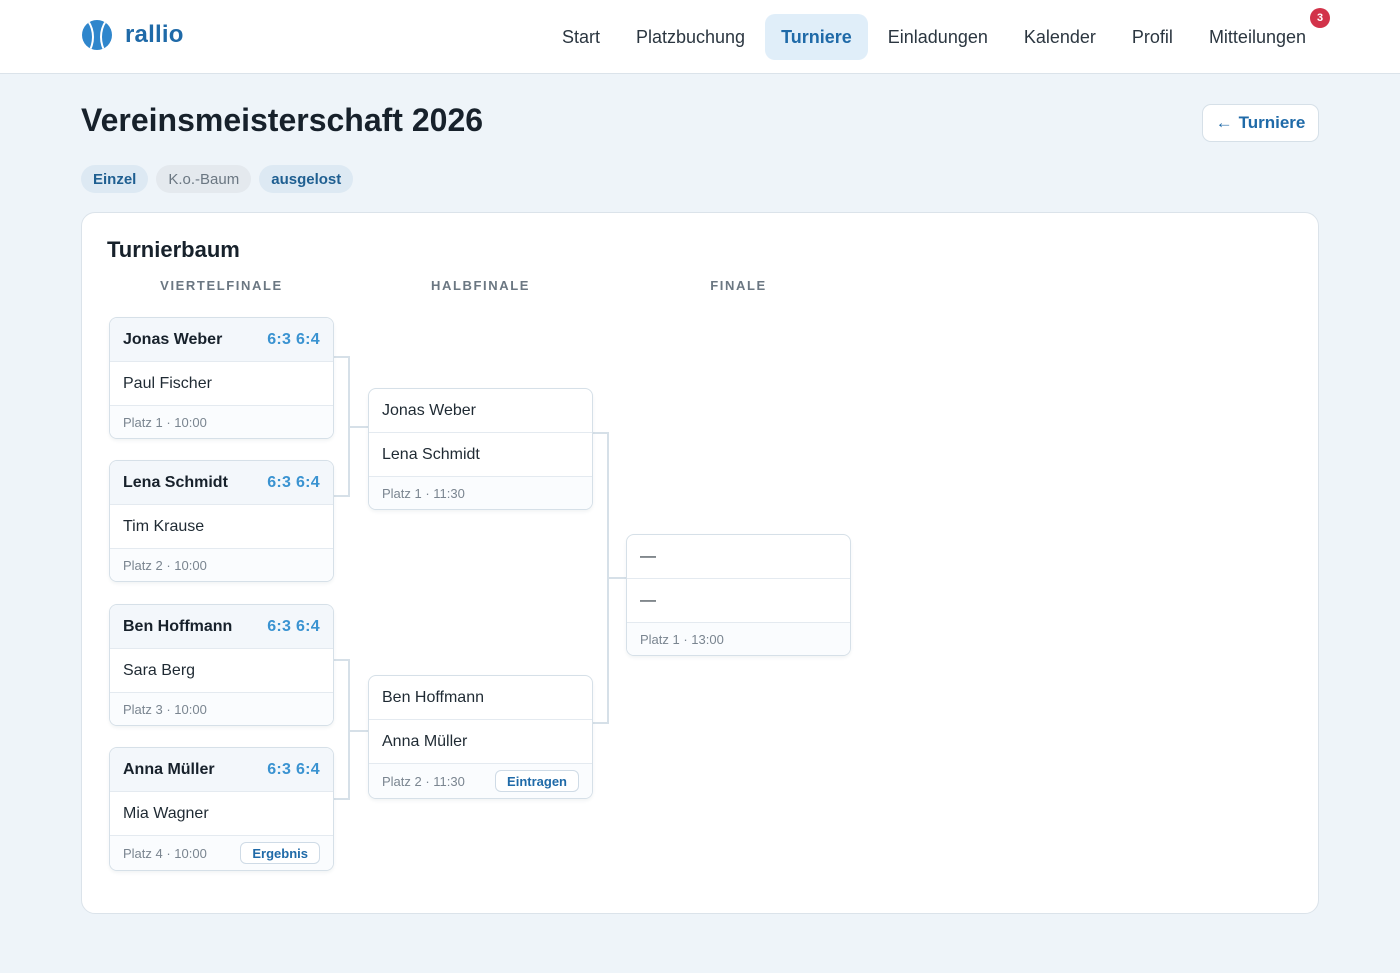 The width and height of the screenshot is (1400, 973). What do you see at coordinates (1060, 37) in the screenshot?
I see `nav-item-kalender: Kalender` at bounding box center [1060, 37].